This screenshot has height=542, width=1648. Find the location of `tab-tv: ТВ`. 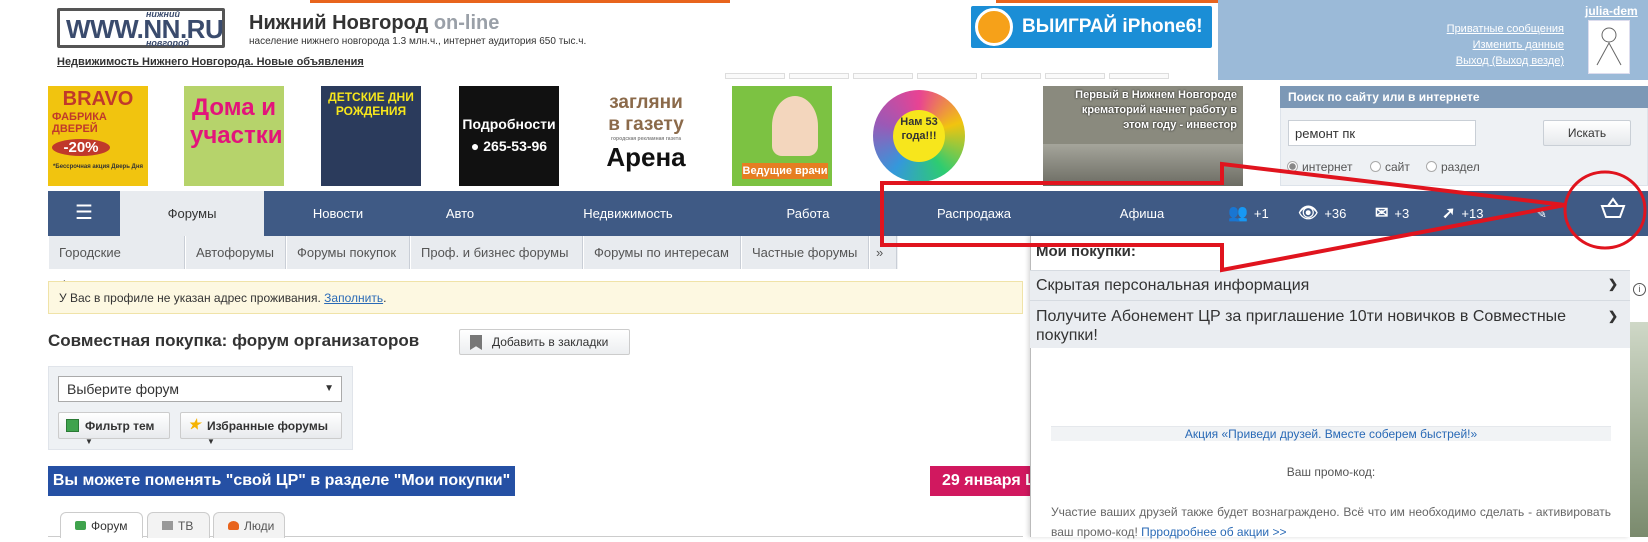

tab-tv: ТВ is located at coordinates (178, 525).